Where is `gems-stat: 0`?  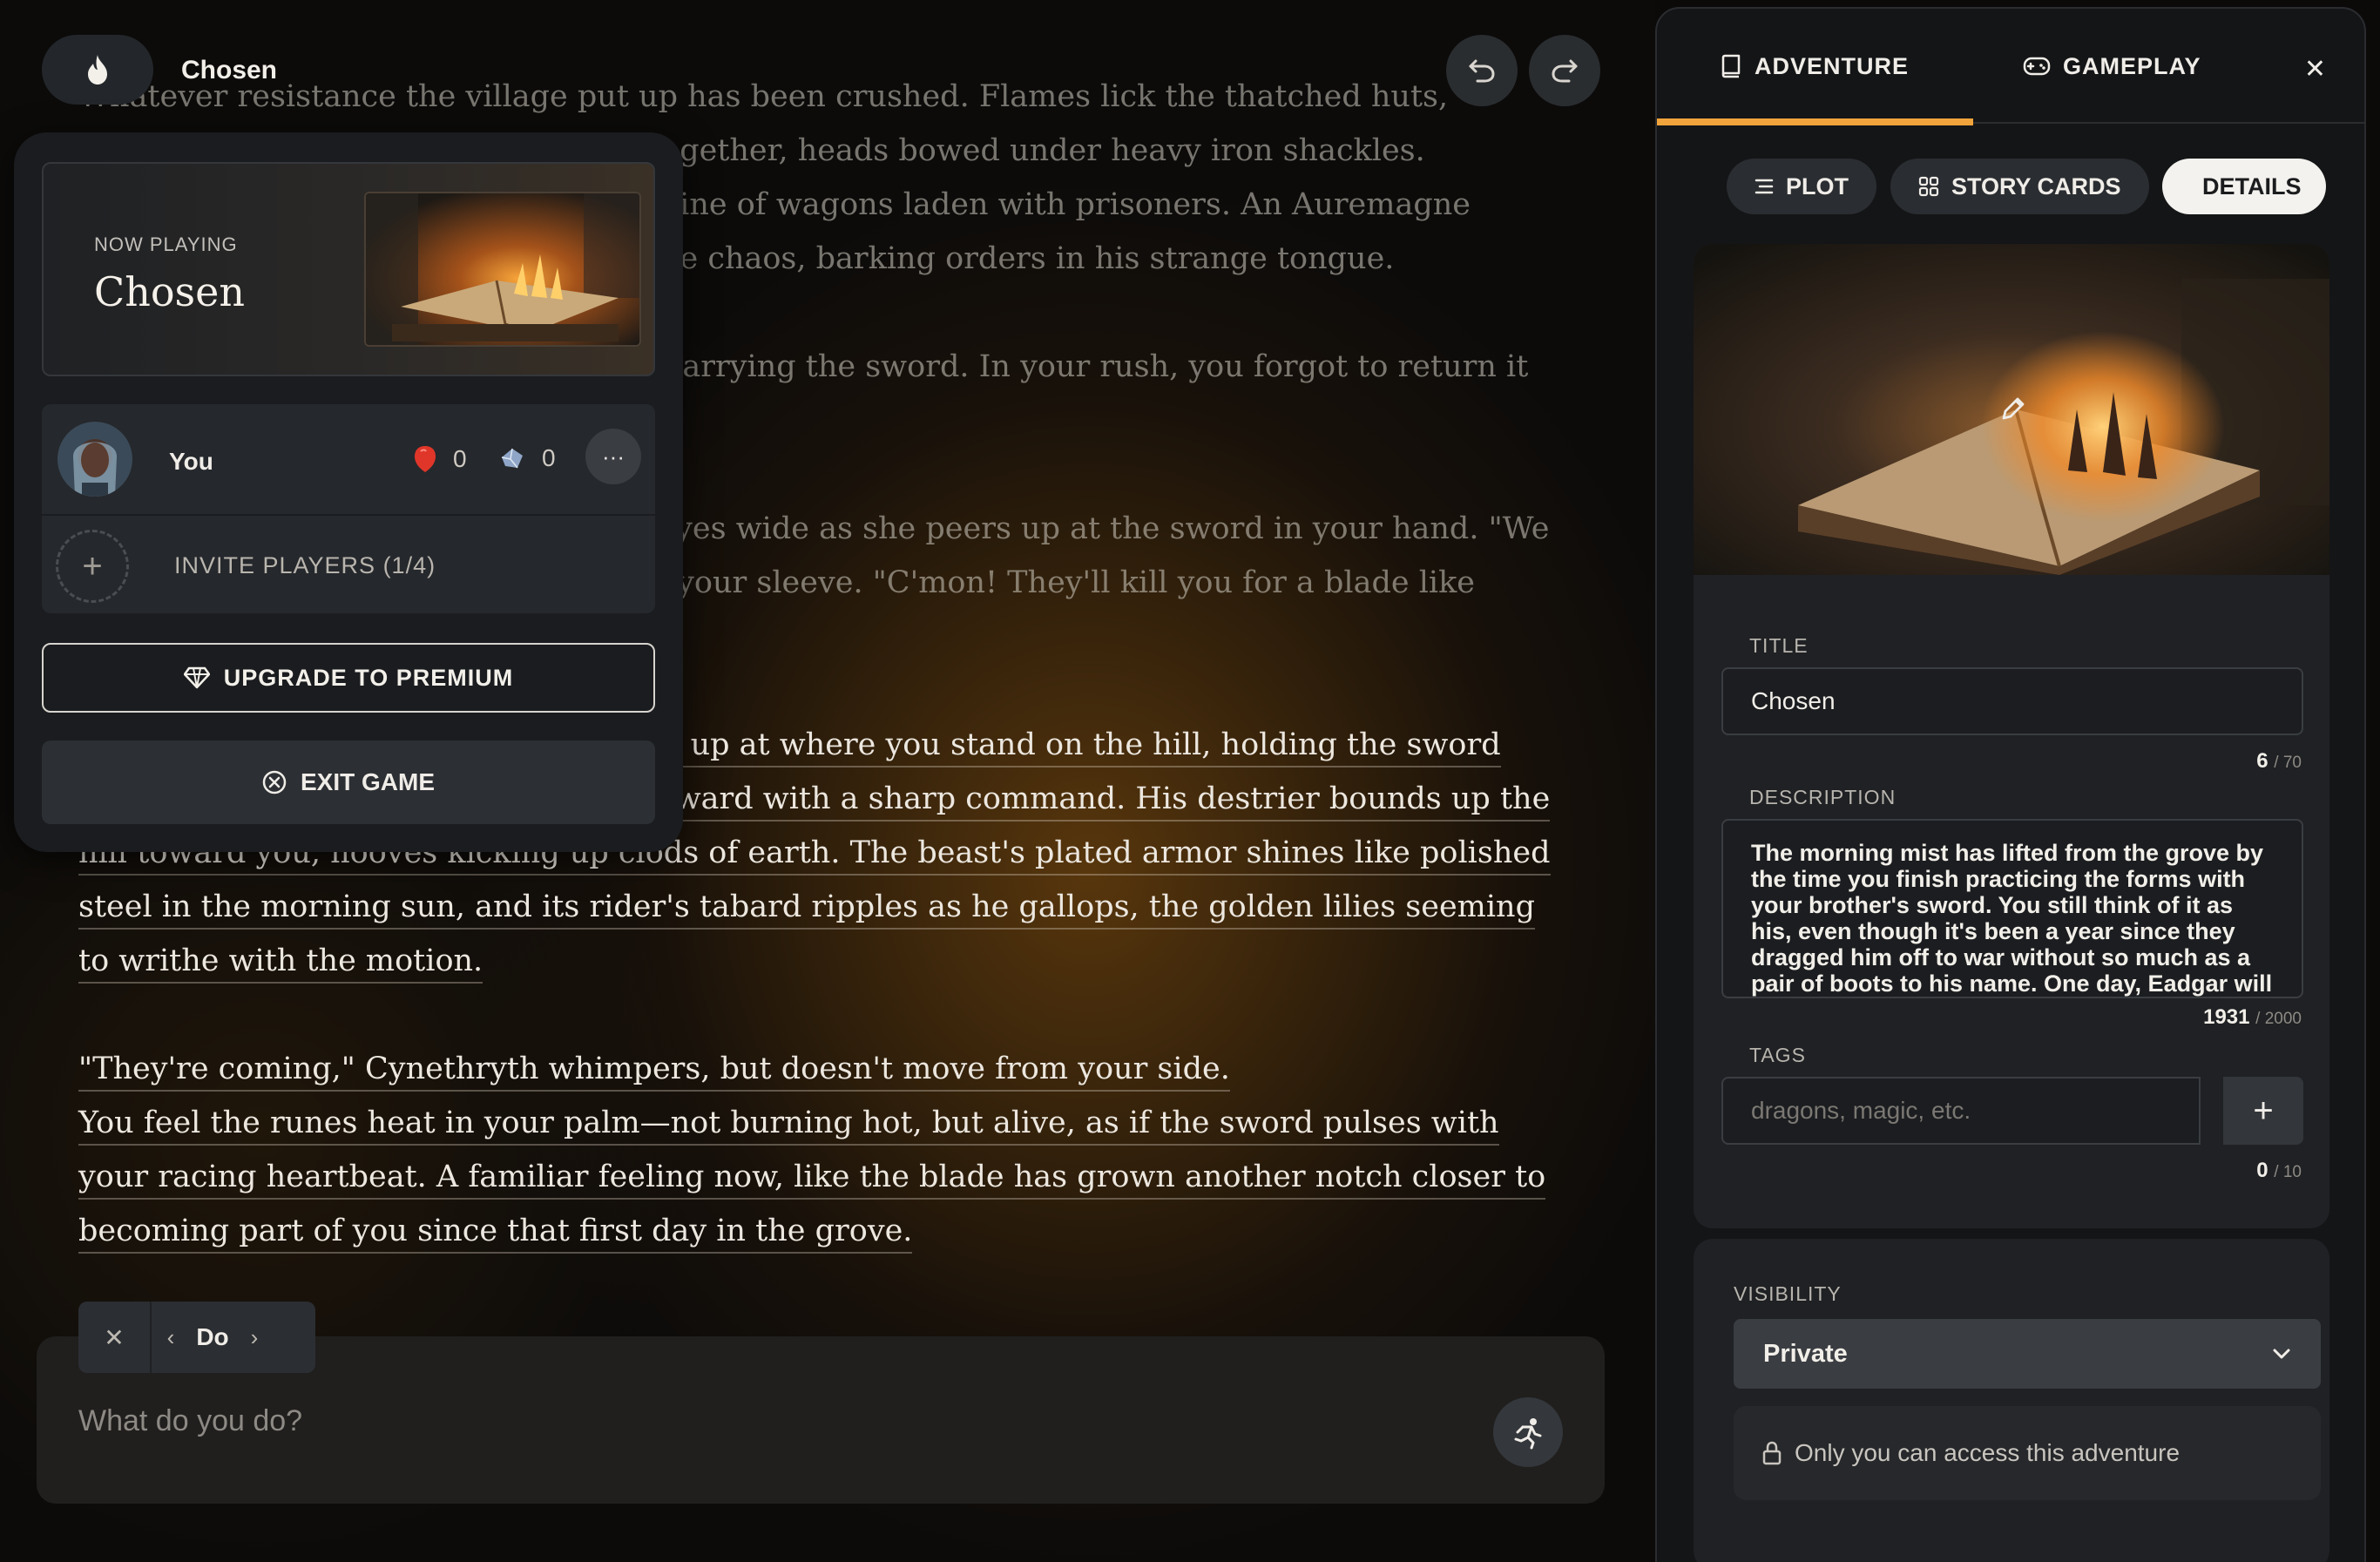
gems-stat: 0 is located at coordinates (527, 458).